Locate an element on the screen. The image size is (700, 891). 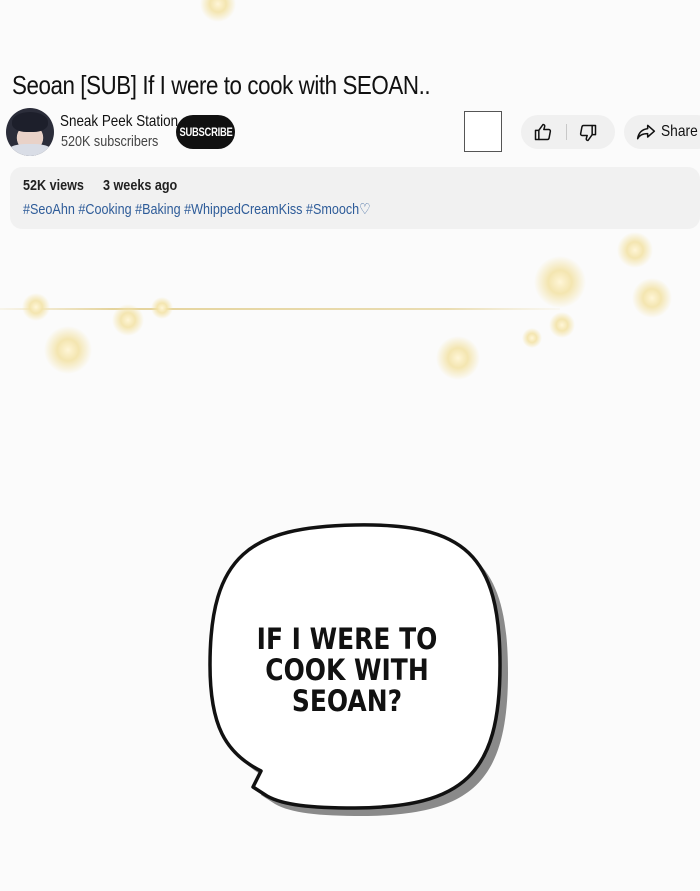
like-icon is located at coordinates (543, 132).